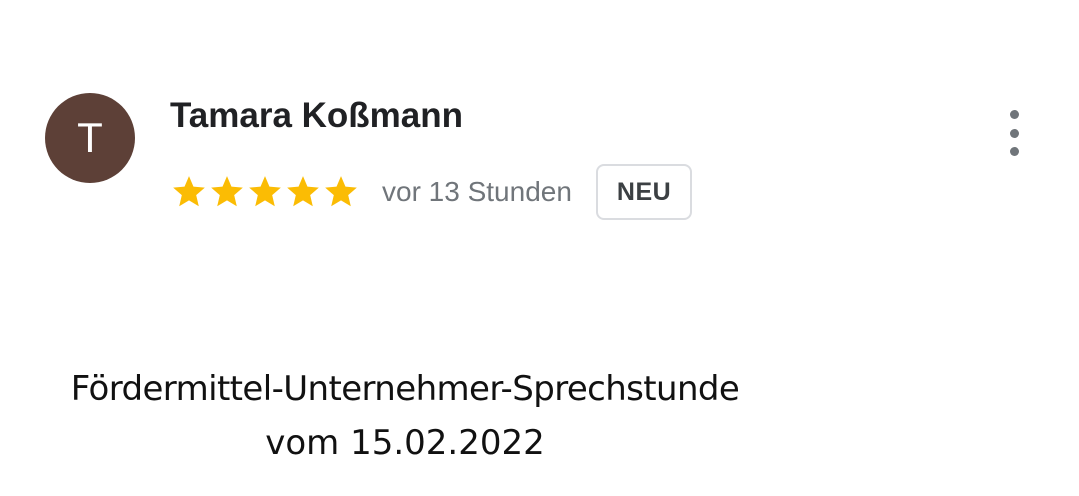 Image resolution: width=1079 pixels, height=496 pixels. What do you see at coordinates (477, 191) in the screenshot?
I see `review-time: vor 13 Stunden` at bounding box center [477, 191].